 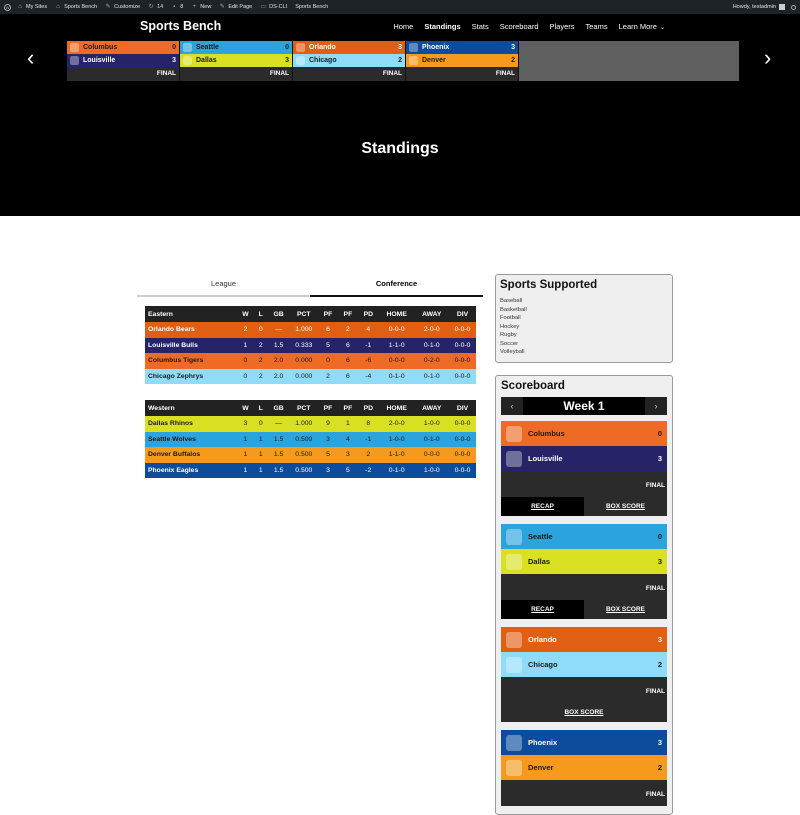 I want to click on team-name-link: Dallas Rhinos, so click(x=191, y=424).